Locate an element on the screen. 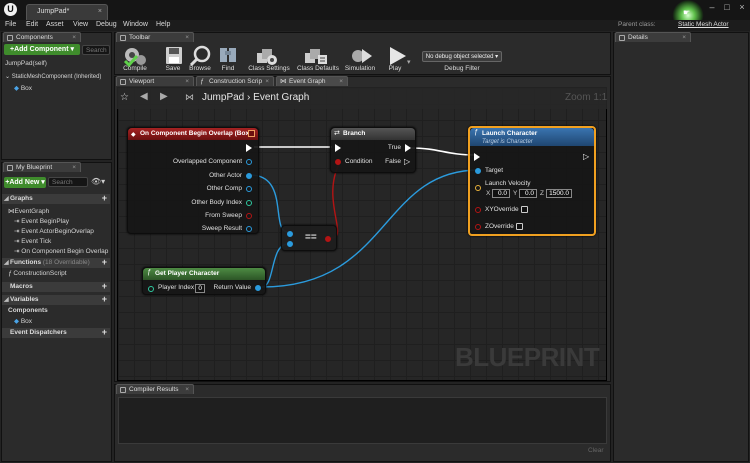  velocity-z-input: 1500.0 is located at coordinates (559, 193).